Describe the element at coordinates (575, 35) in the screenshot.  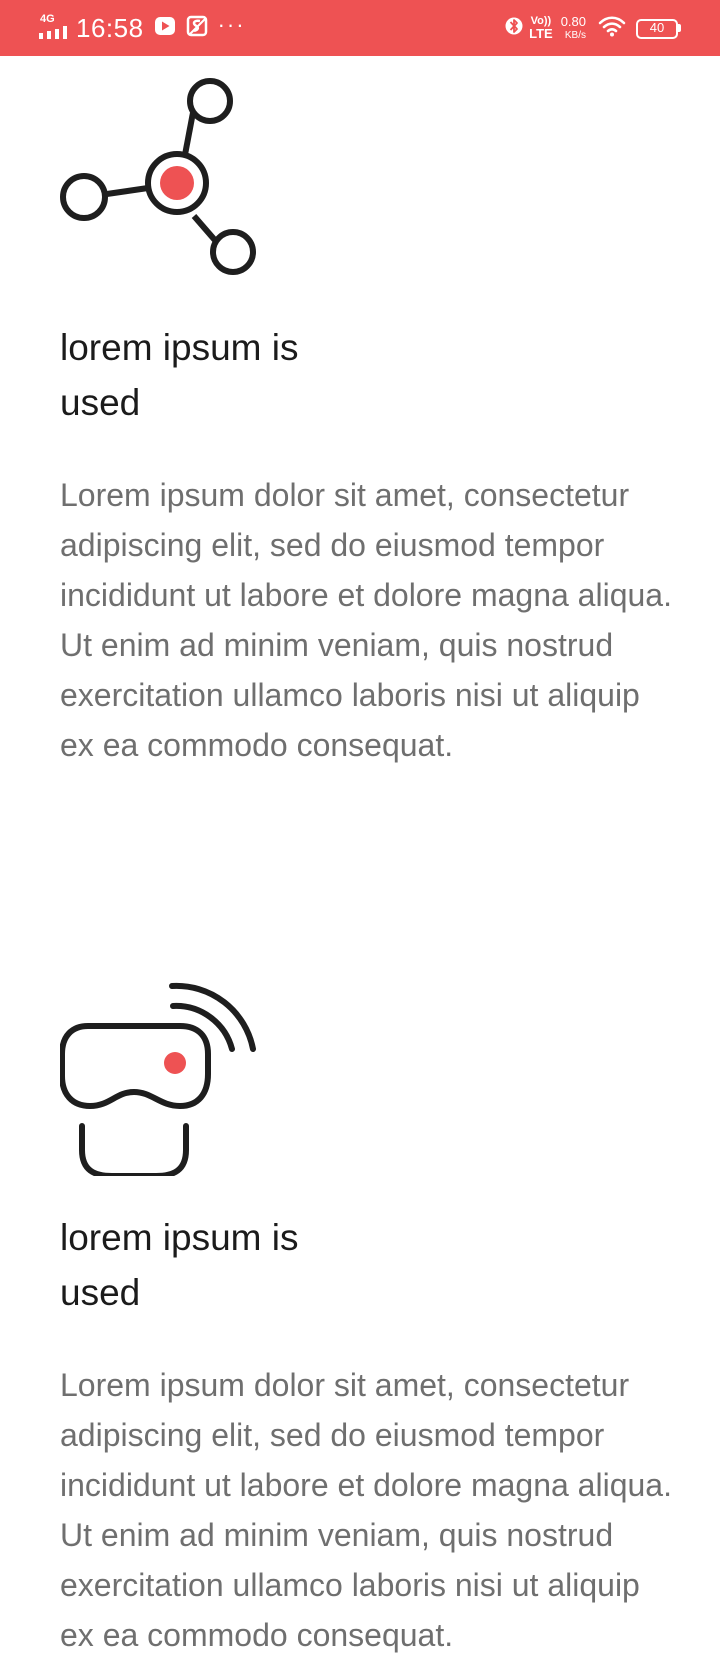
I see `network-speed-unit: KB/s` at that location.